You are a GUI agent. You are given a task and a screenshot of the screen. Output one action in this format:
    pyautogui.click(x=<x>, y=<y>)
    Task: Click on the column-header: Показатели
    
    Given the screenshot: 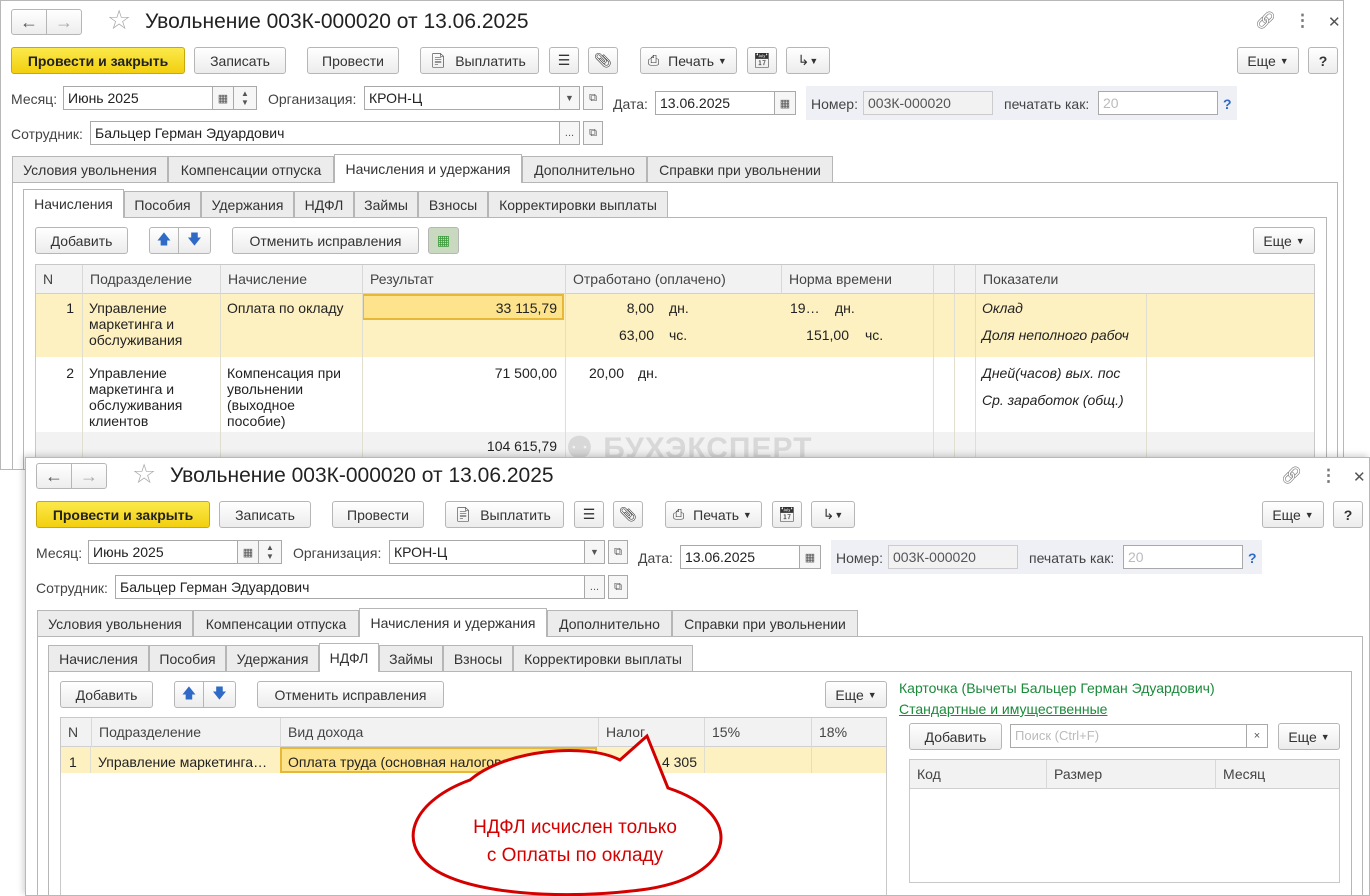 What is the action you would take?
    pyautogui.click(x=1144, y=279)
    